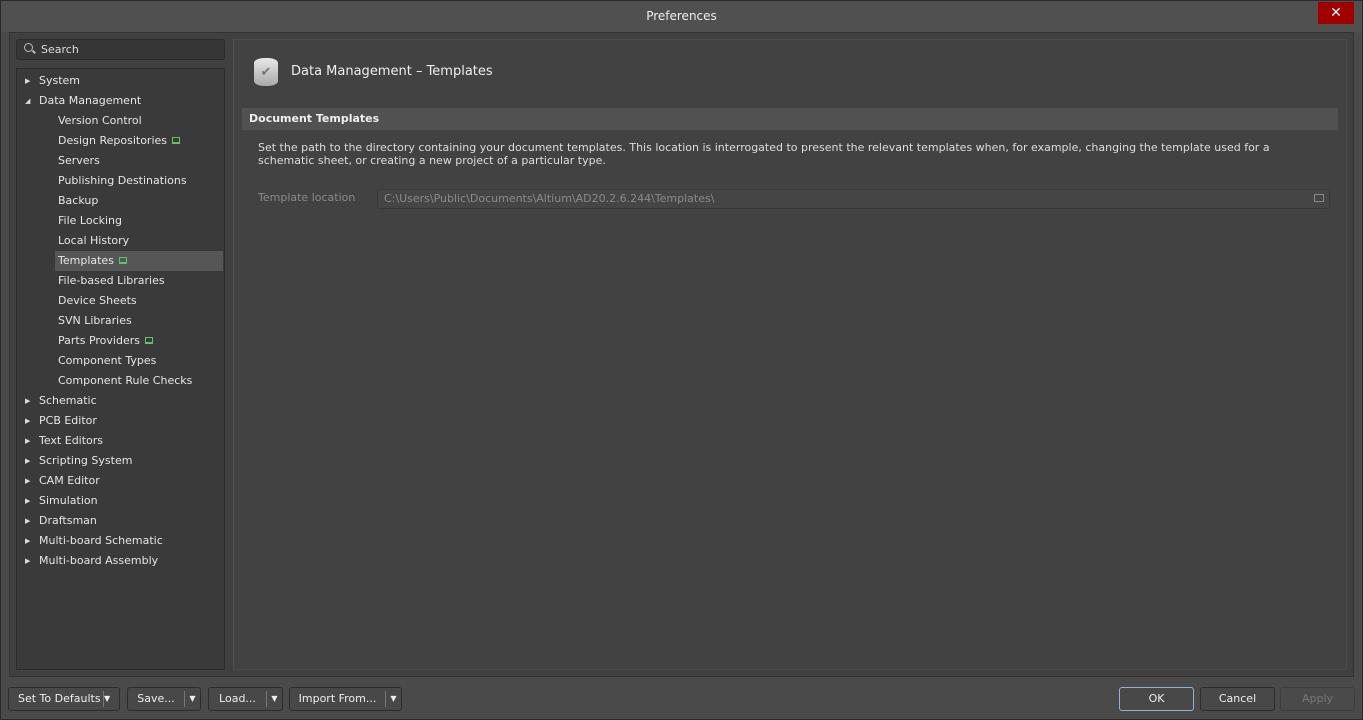 This screenshot has height=720, width=1363. Describe the element at coordinates (68, 400) in the screenshot. I see `tree-item-label: Schematic` at that location.